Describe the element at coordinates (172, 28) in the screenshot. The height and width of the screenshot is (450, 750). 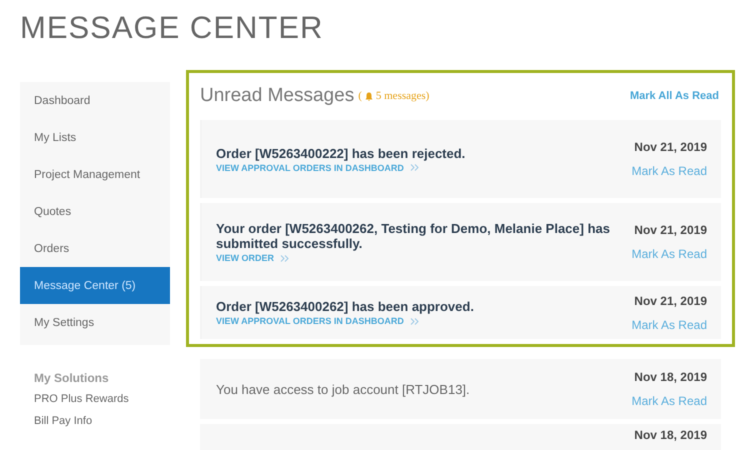
I see `page-title: MESSAGE CENTER` at that location.